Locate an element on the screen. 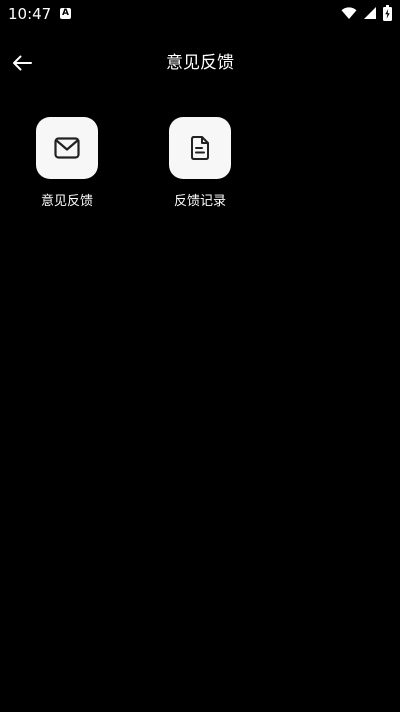 The image size is (400, 712). feedback-menu-item: 意见反馈 is located at coordinates (67, 164).